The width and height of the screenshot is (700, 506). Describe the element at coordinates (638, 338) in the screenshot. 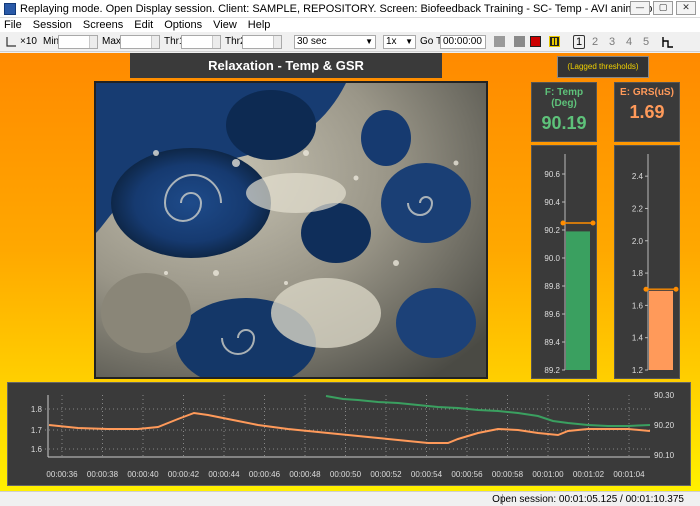

I see `gsr-scale-label: 1.4` at that location.